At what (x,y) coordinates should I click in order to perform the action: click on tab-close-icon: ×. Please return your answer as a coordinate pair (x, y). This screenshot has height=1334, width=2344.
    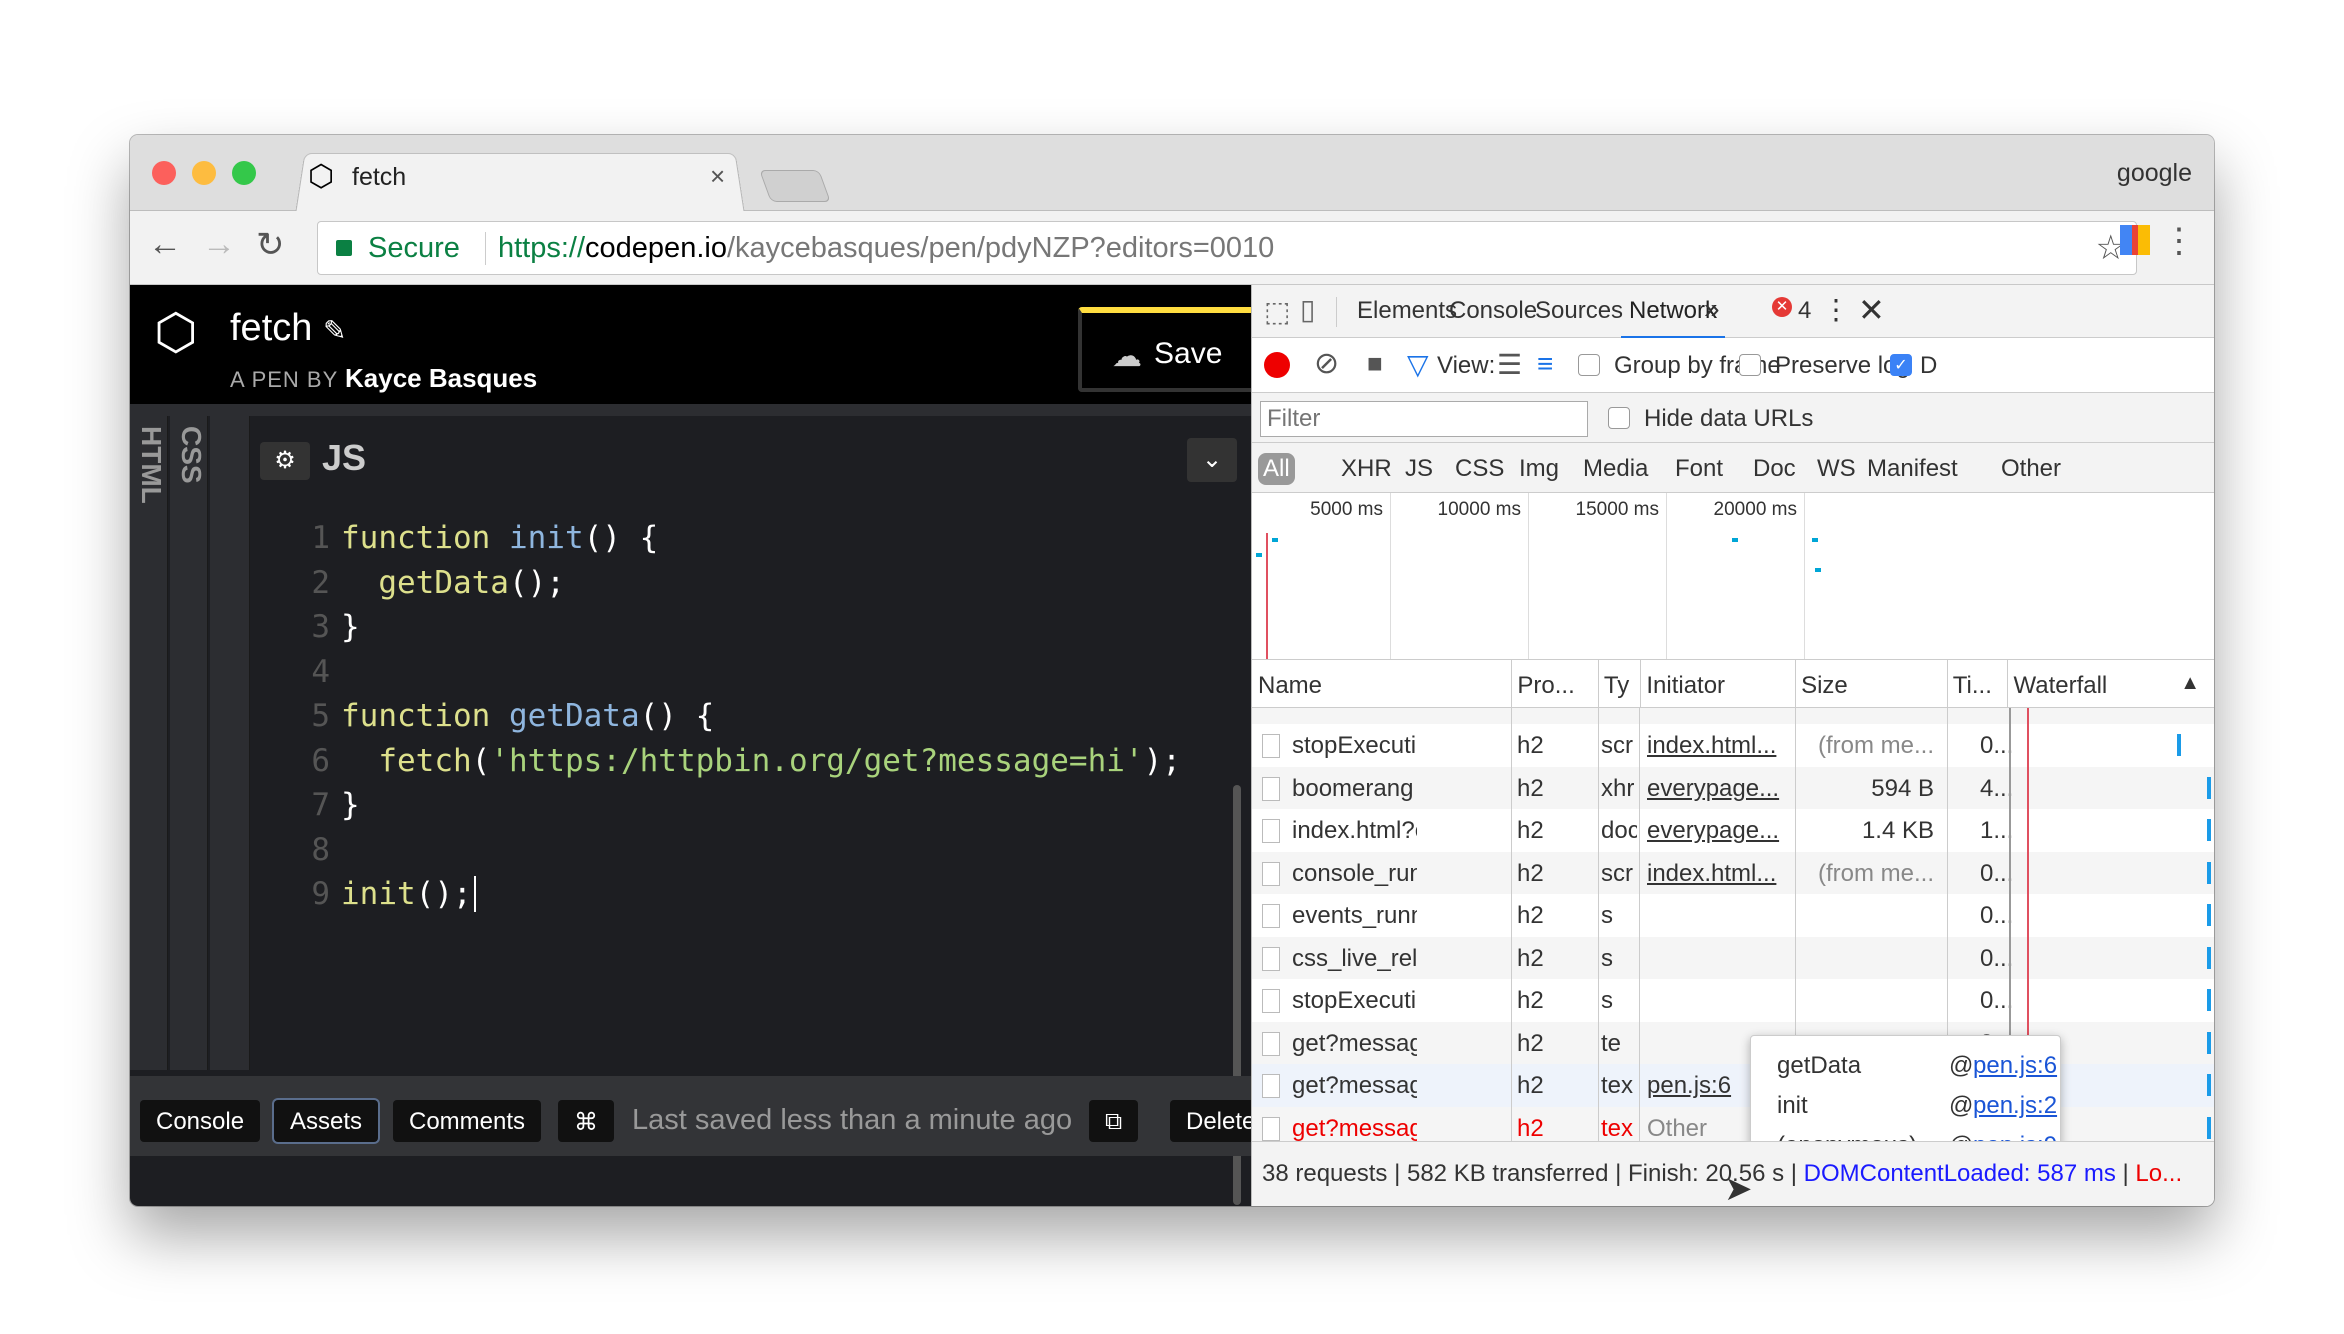
    Looking at the image, I should click on (717, 176).